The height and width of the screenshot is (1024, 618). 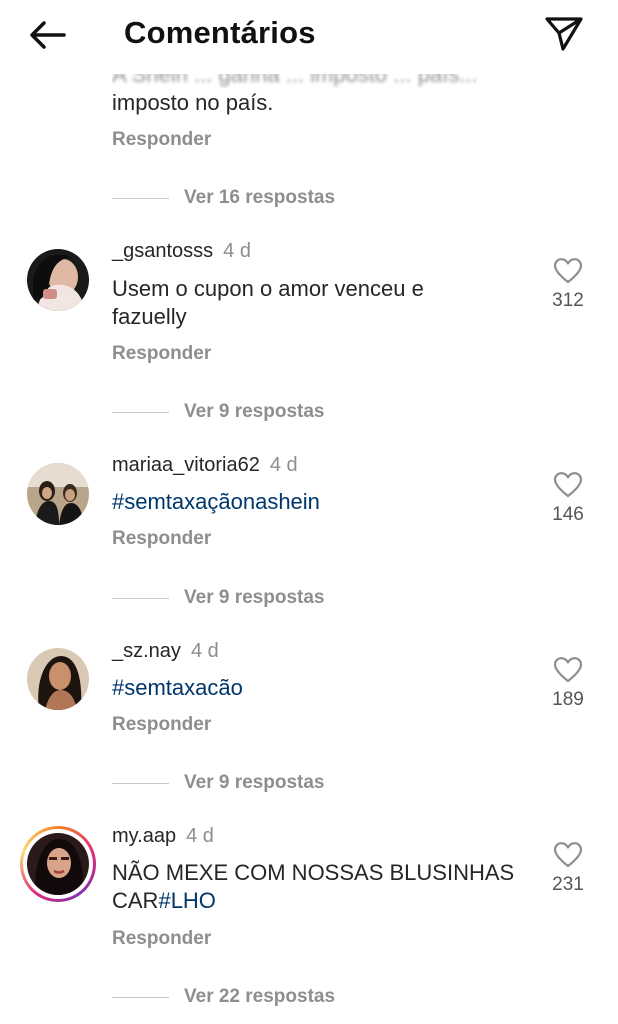 I want to click on story-ring, so click(x=58, y=864).